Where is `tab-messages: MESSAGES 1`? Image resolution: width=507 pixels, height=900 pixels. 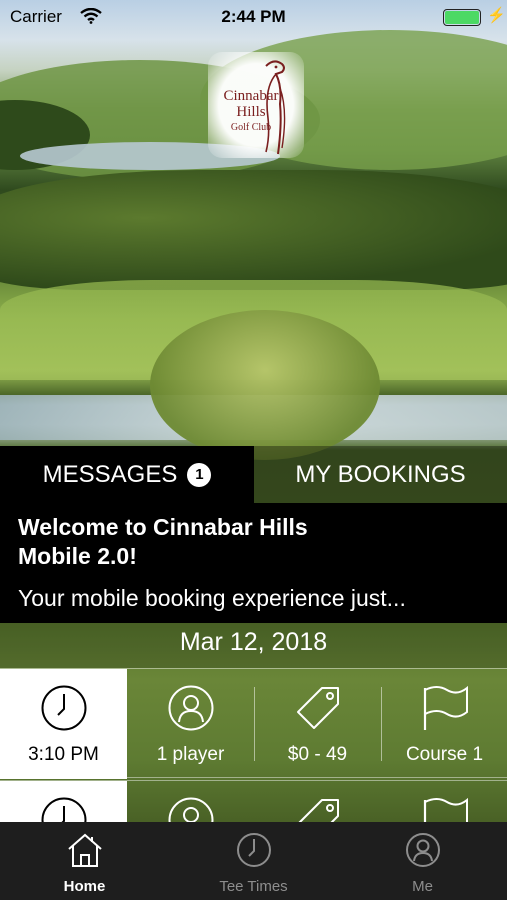 tab-messages: MESSAGES 1 is located at coordinates (127, 474).